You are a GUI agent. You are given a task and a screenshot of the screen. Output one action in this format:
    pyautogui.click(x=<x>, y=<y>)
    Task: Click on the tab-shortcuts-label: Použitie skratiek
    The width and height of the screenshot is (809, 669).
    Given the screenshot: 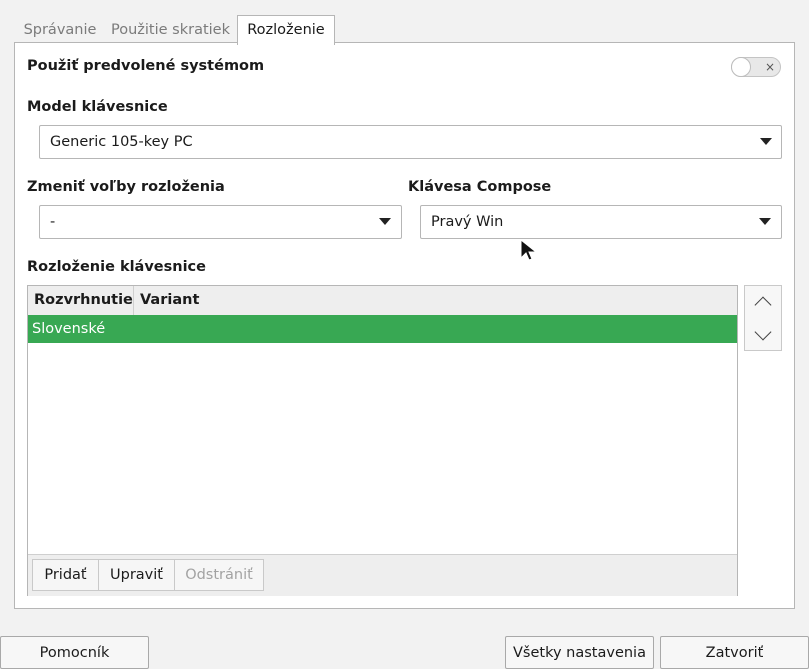 What is the action you would take?
    pyautogui.click(x=170, y=30)
    